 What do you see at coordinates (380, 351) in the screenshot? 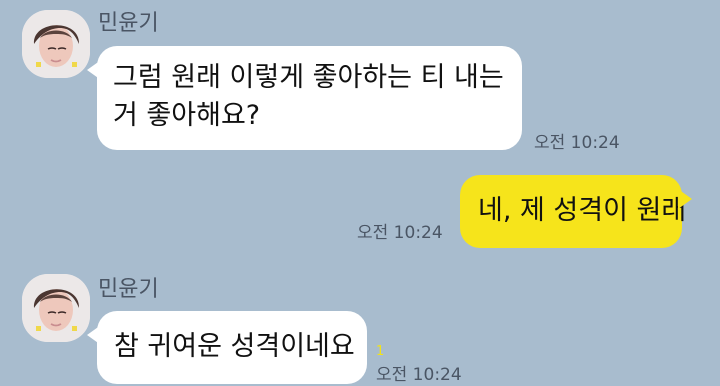
I see `unread-count: 1` at bounding box center [380, 351].